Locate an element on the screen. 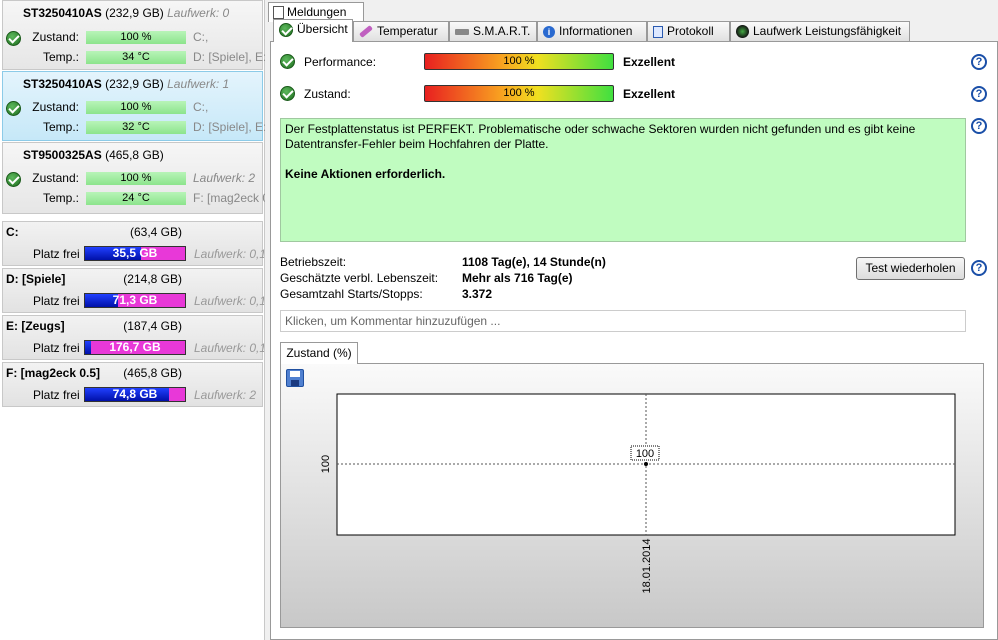  partition-name: E: [Zeugs] is located at coordinates (35, 326).